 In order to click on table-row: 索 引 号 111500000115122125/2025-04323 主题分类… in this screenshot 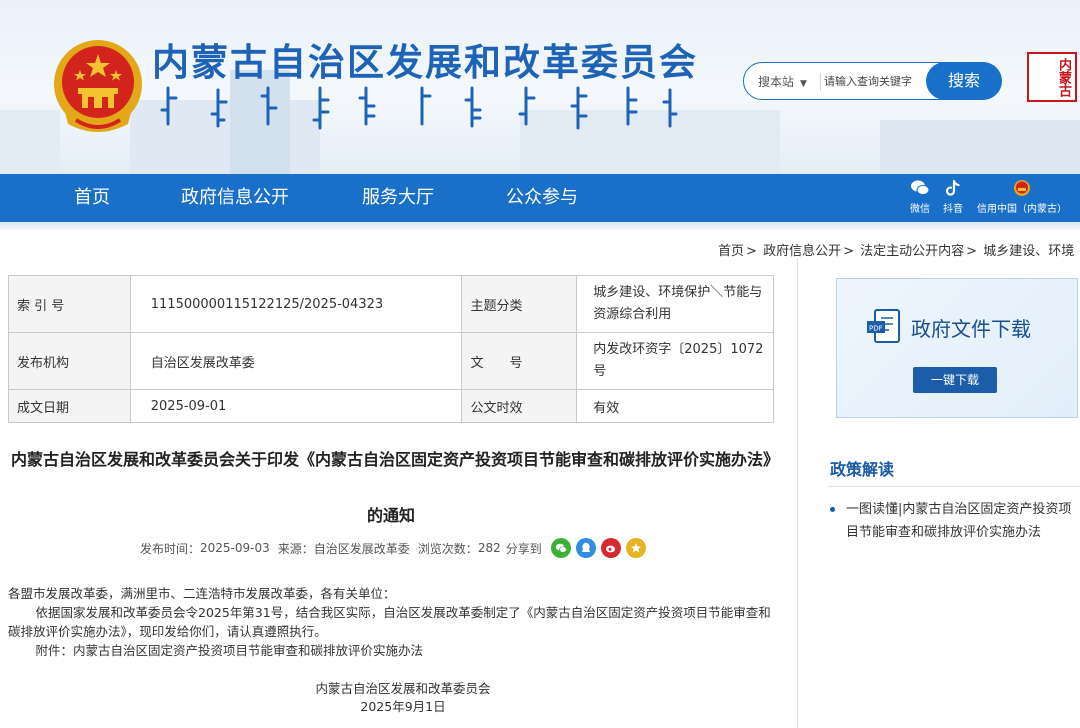, I will do `click(391, 304)`.